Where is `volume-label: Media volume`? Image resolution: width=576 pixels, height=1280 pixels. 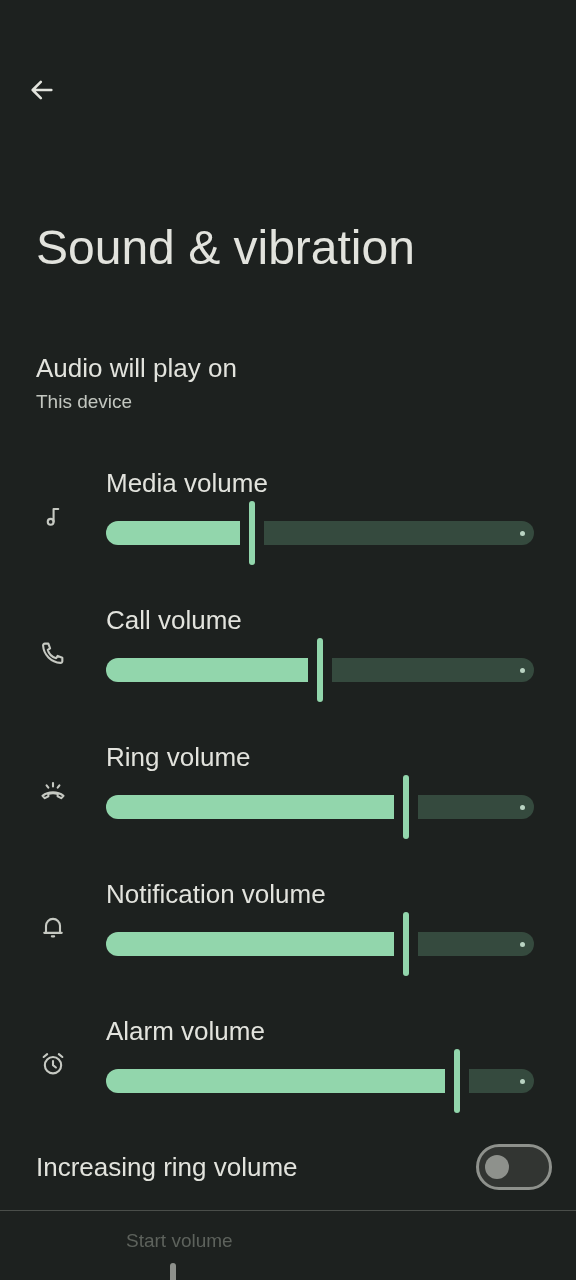
volume-label: Media volume is located at coordinates (187, 483).